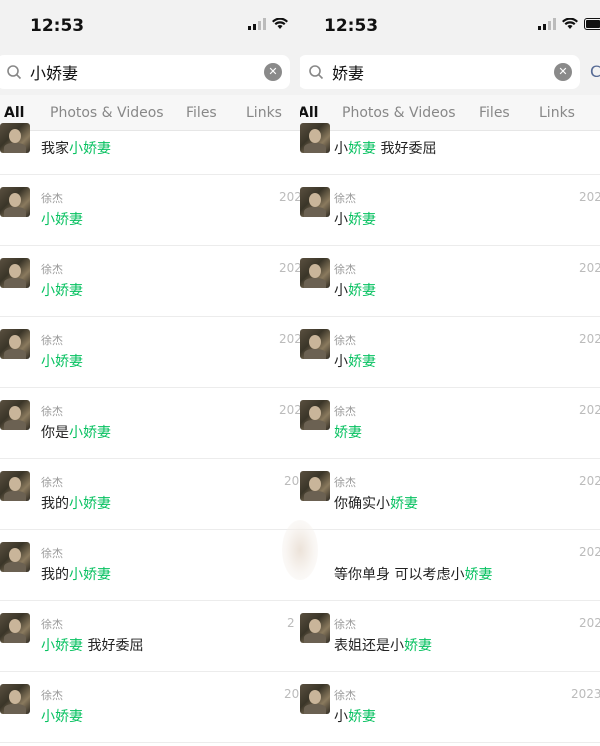 Image resolution: width=600 pixels, height=746 pixels. What do you see at coordinates (376, 504) in the screenshot?
I see `message-text: 你确实小娇妻` at bounding box center [376, 504].